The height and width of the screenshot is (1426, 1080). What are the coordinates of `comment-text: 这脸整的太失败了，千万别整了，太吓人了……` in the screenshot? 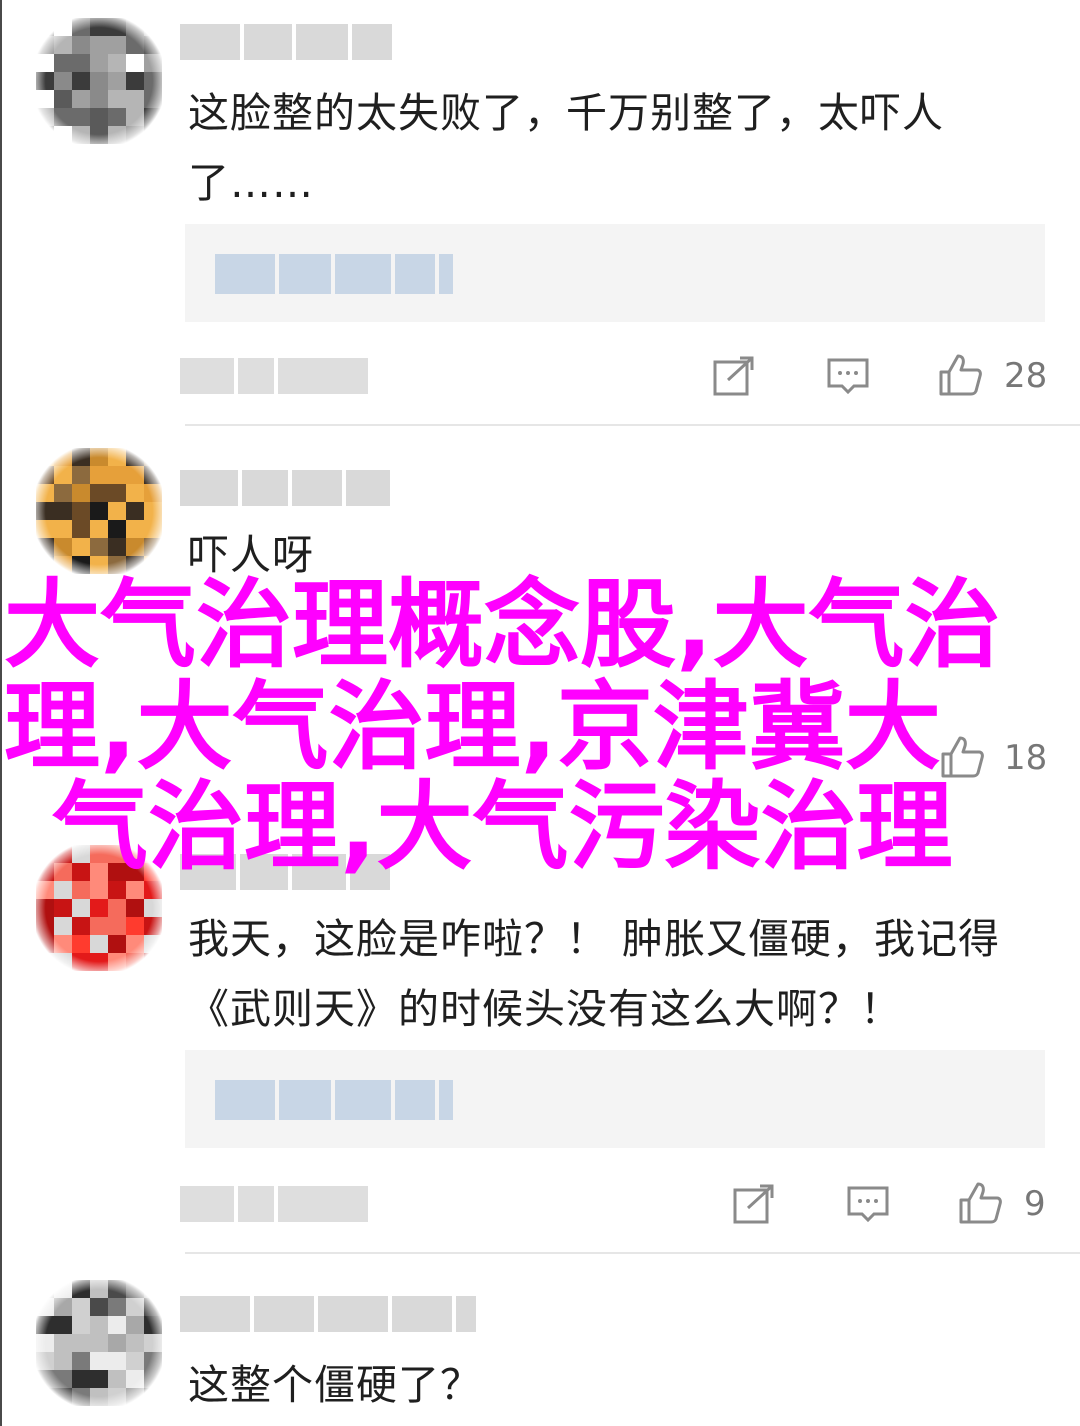 It's located at (566, 148).